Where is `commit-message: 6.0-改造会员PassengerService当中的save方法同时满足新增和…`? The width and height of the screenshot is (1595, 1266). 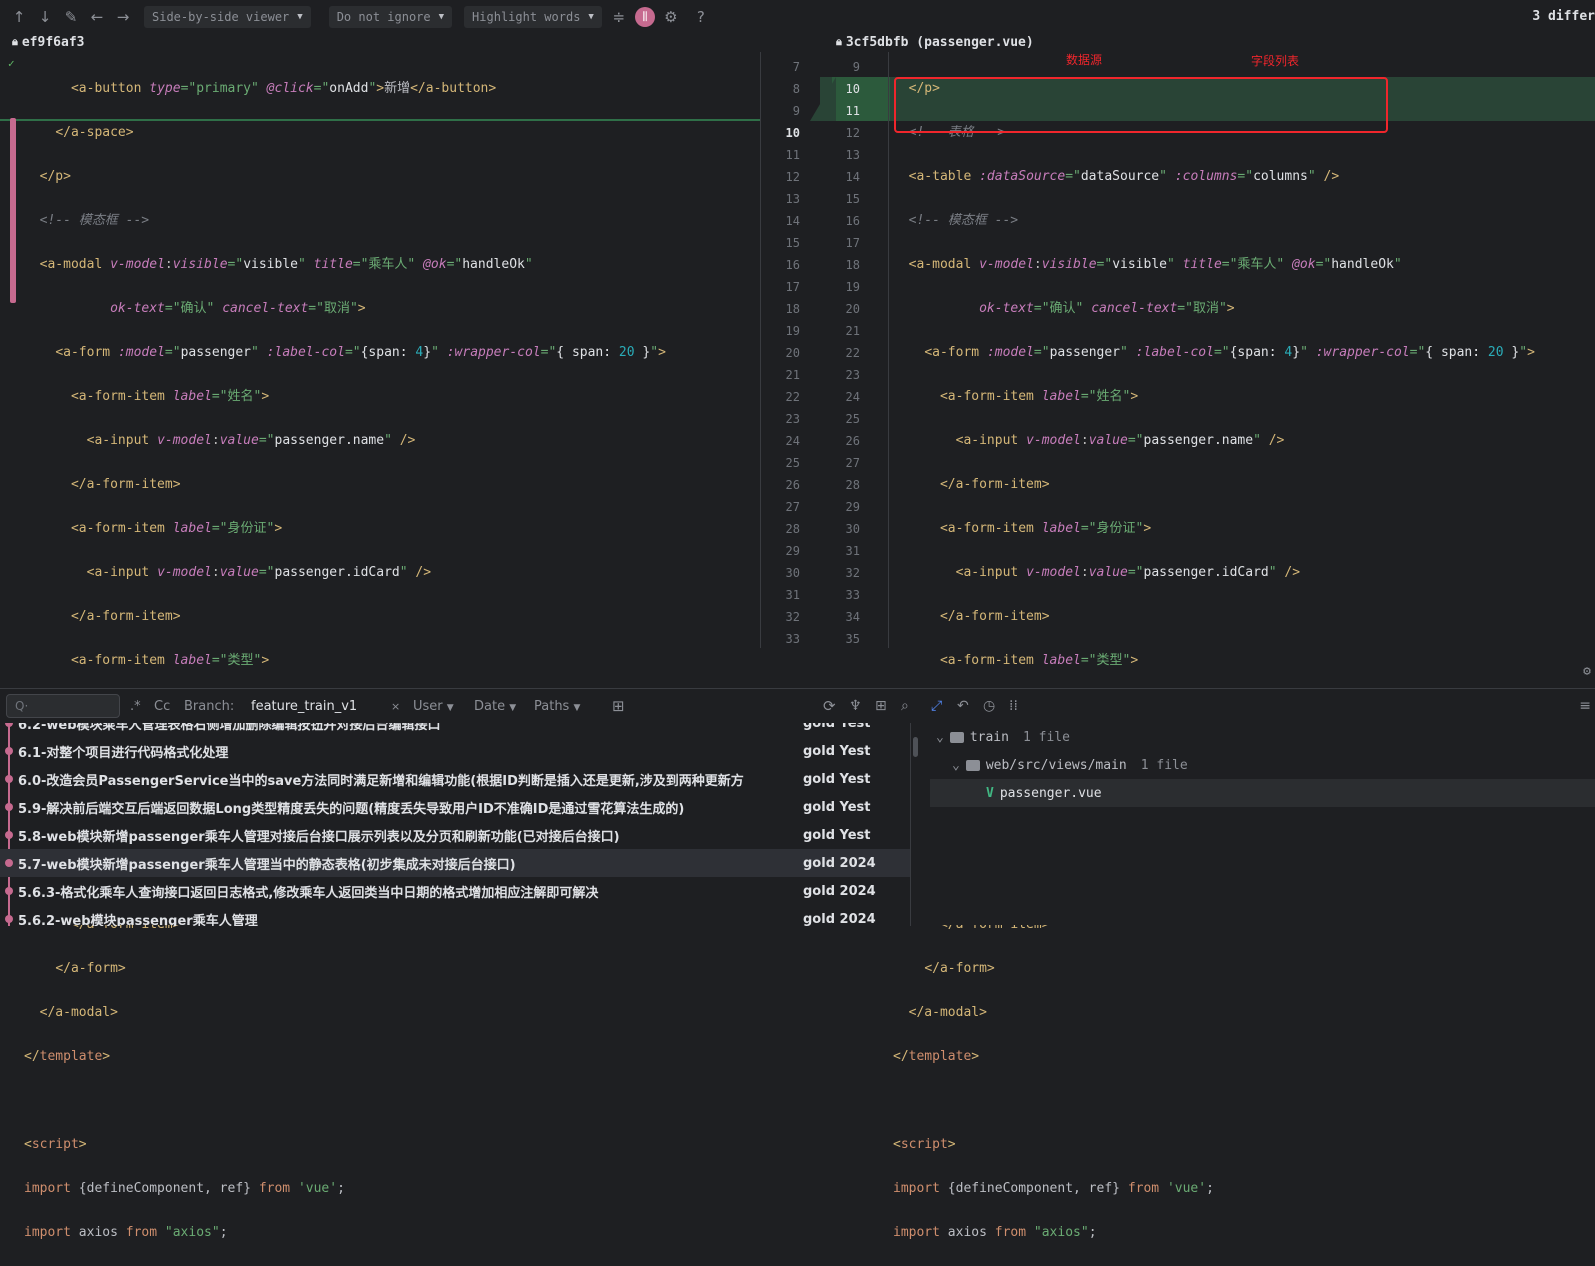 commit-message: 6.0-改造会员PassengerService当中的save方法同时满足新增和… is located at coordinates (381, 781).